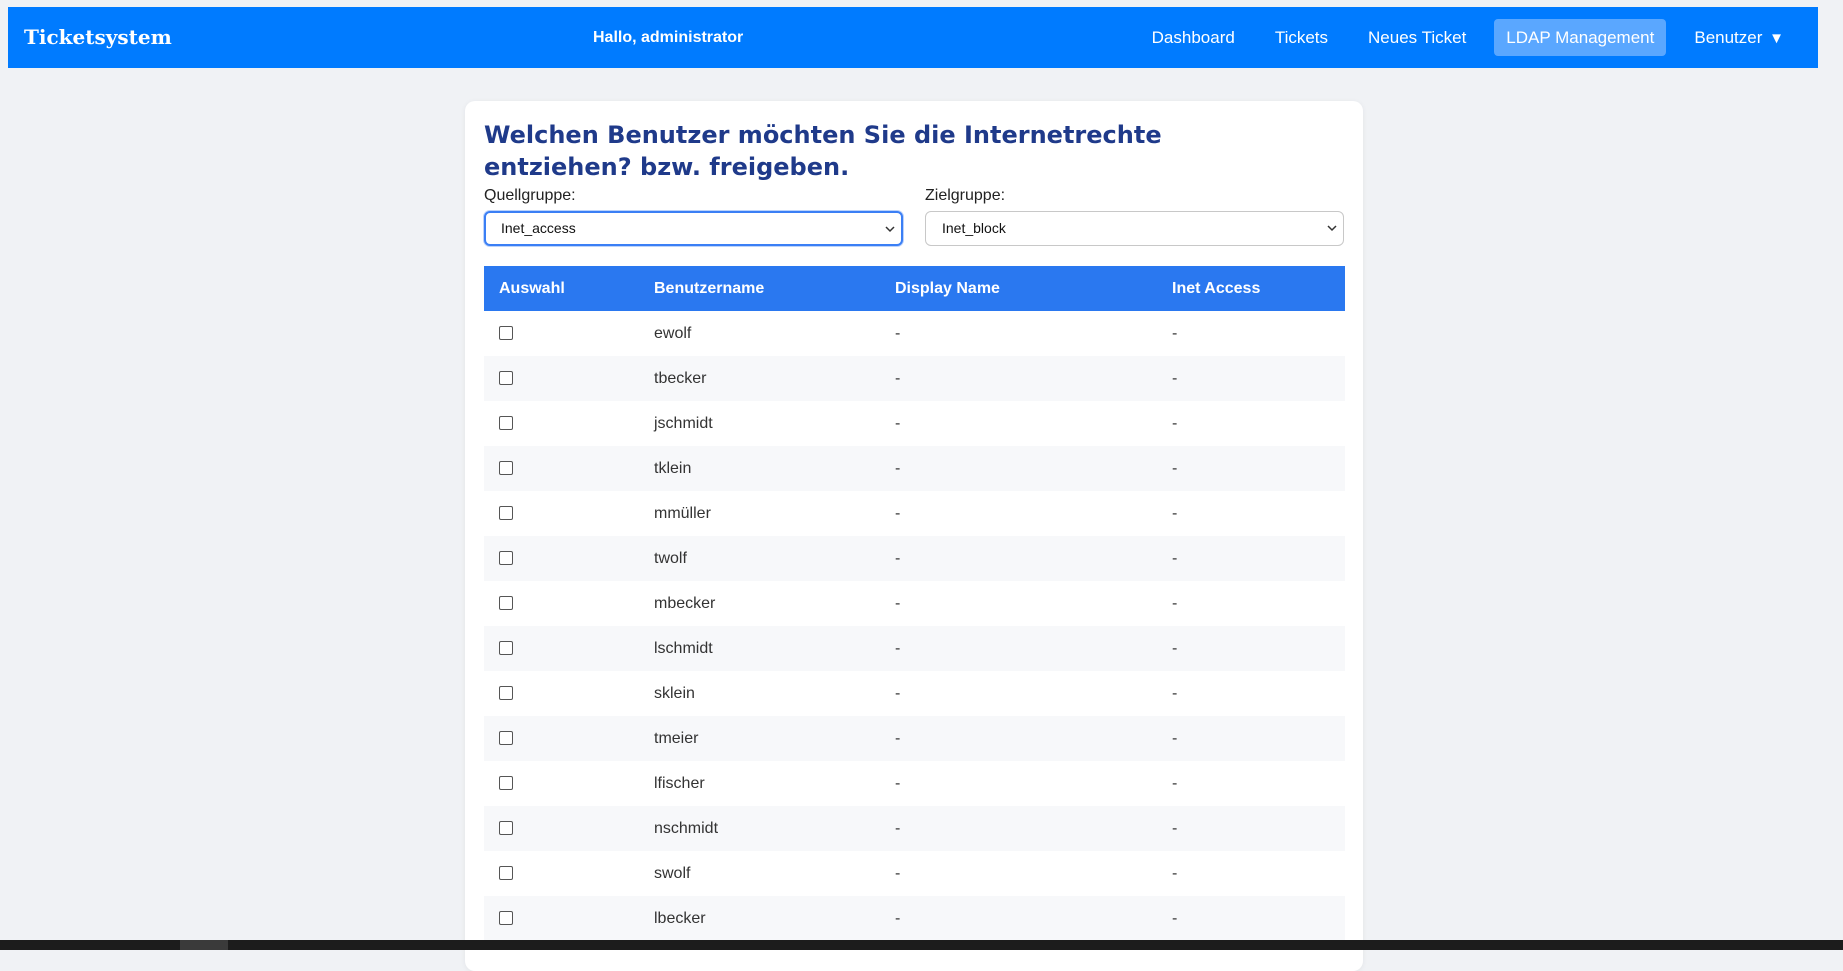  I want to click on table-row: lbecker - -, so click(914, 918).